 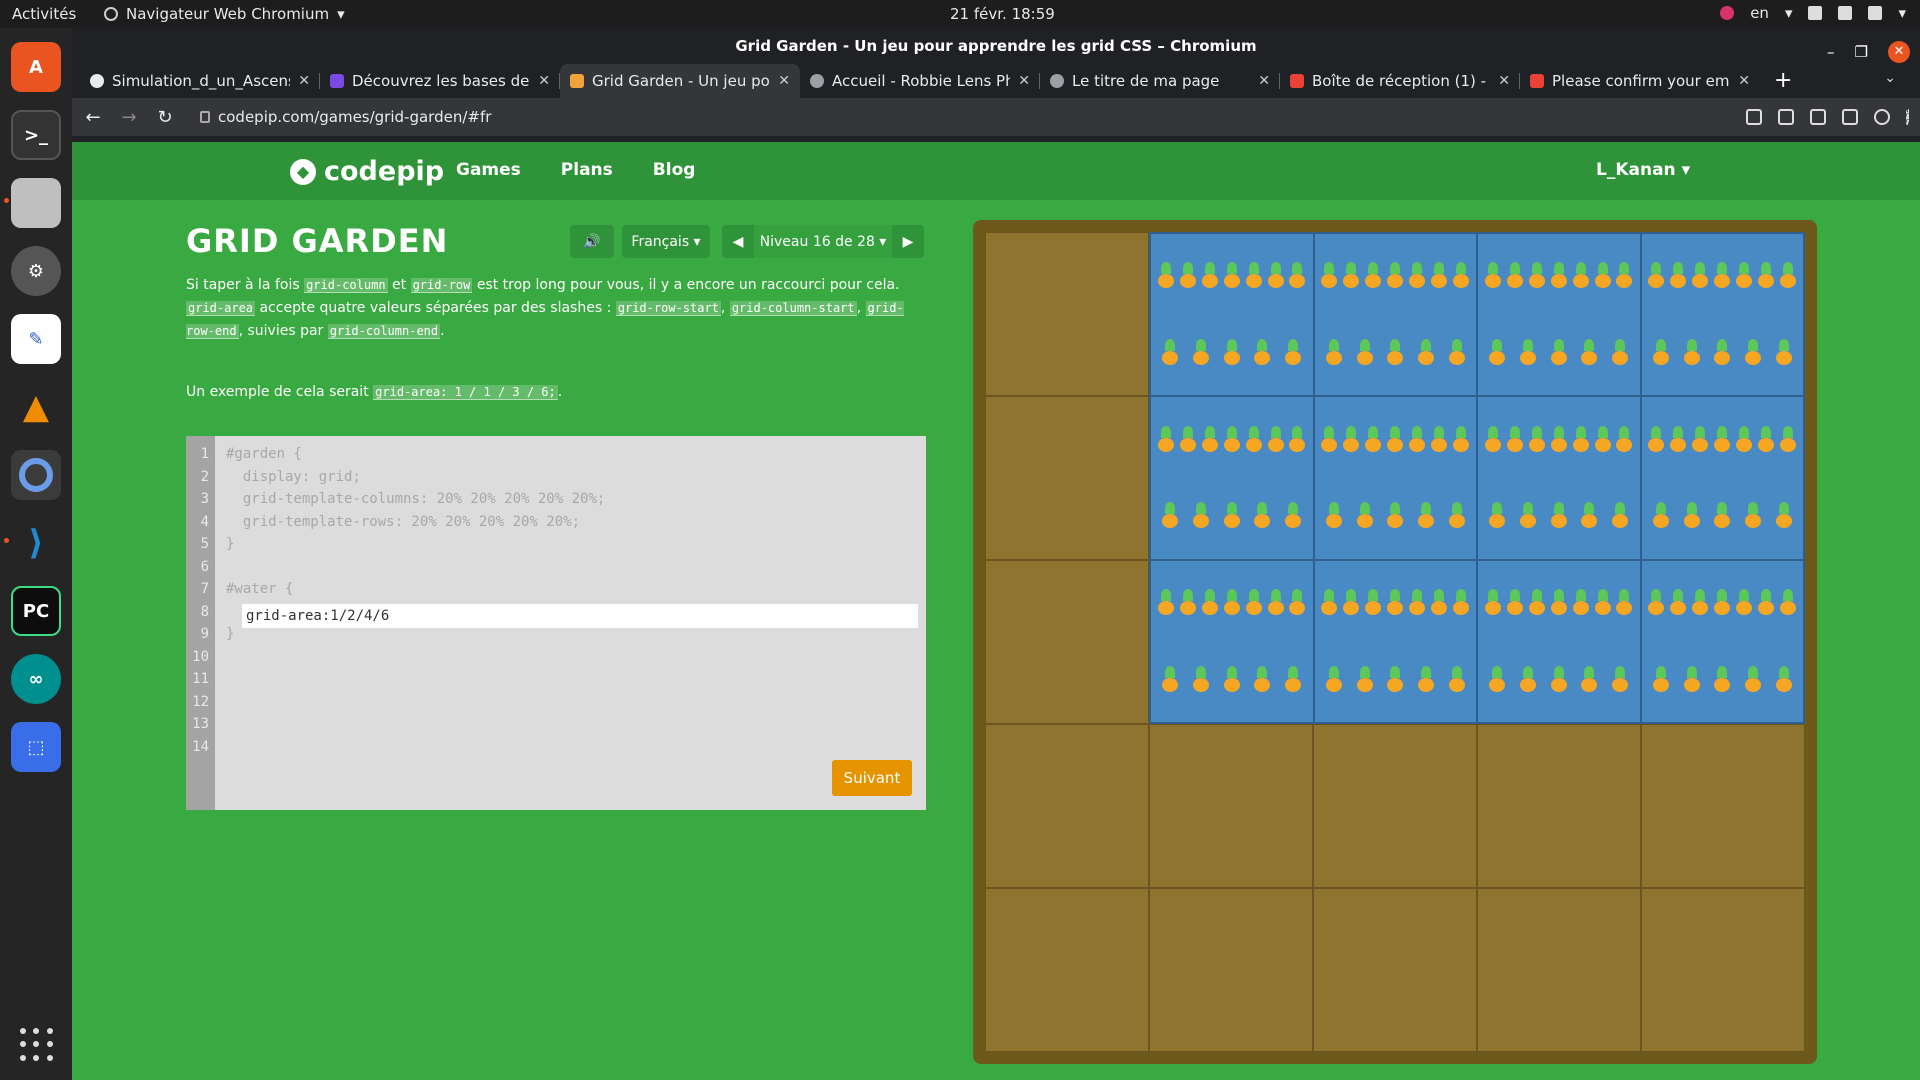 What do you see at coordinates (205, 117) in the screenshot?
I see `lock-icon` at bounding box center [205, 117].